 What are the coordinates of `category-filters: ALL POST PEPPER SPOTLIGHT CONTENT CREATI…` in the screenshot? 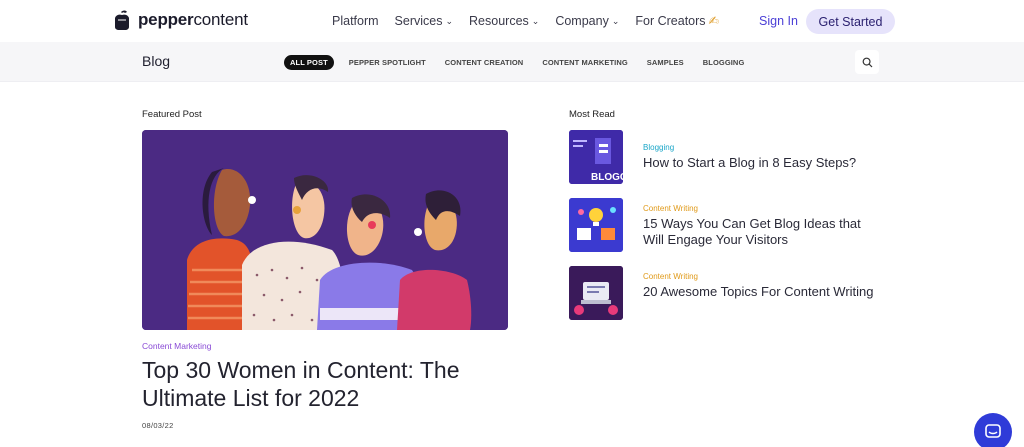 It's located at (523, 62).